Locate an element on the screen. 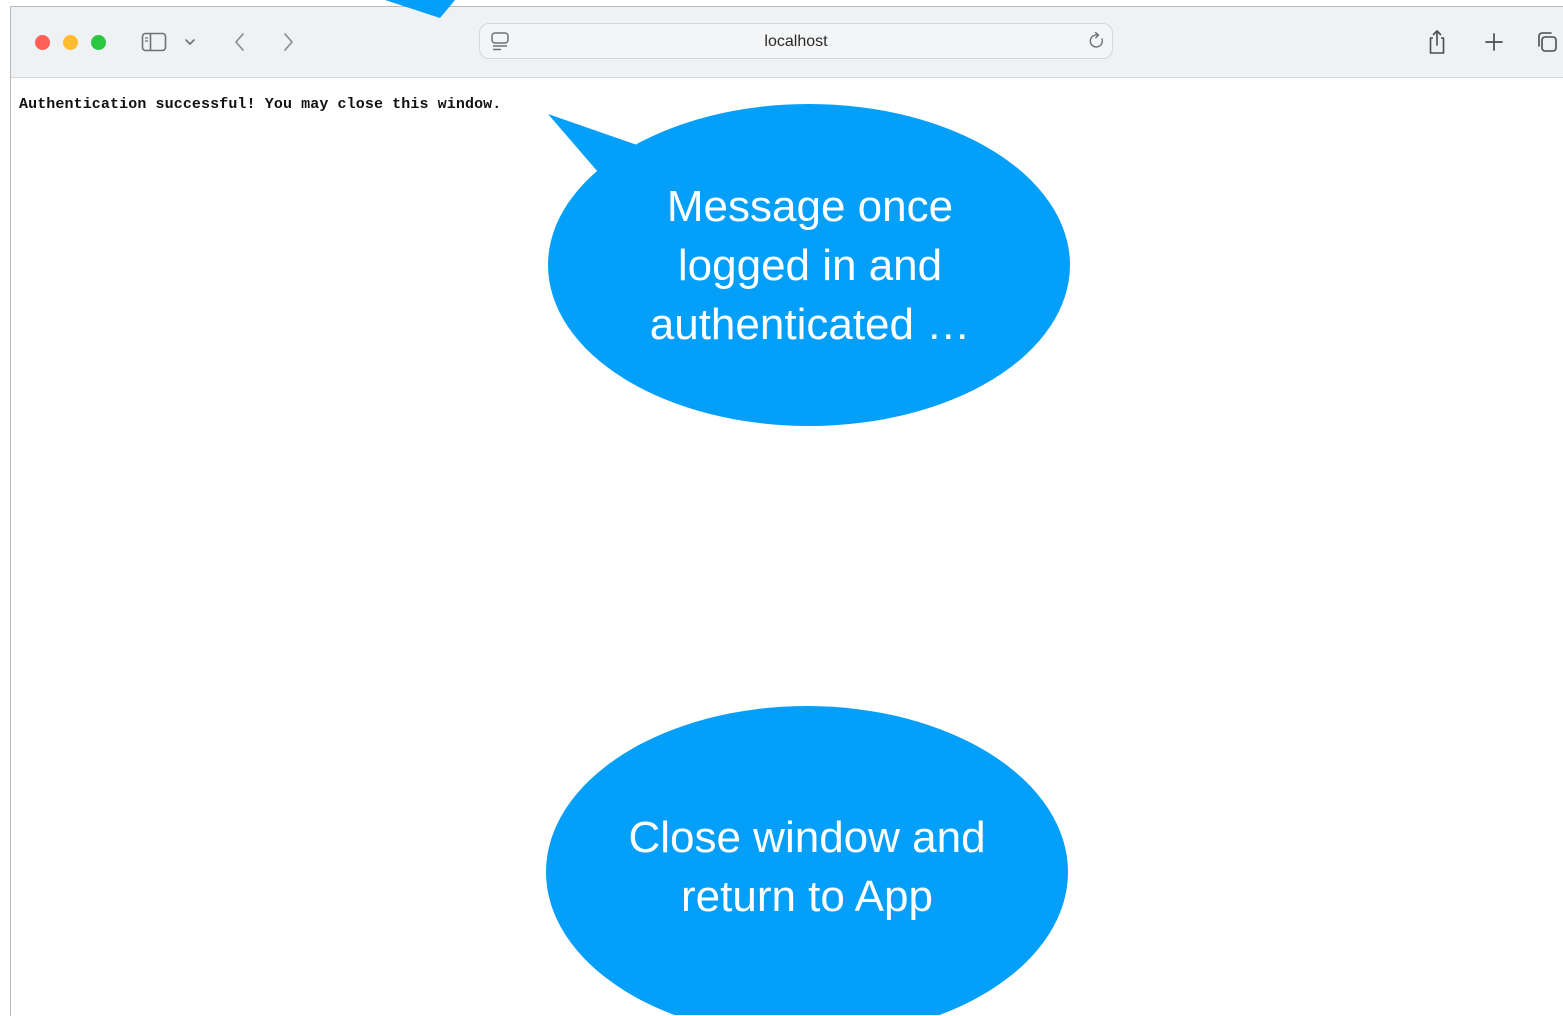  chevron-left-icon is located at coordinates (239, 42).